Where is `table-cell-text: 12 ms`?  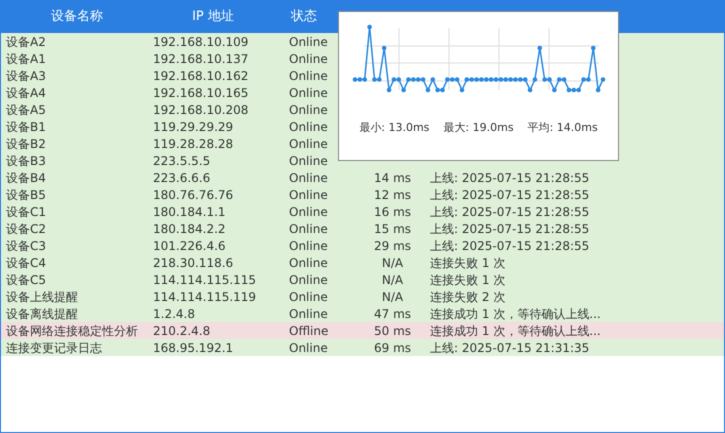 table-cell-text: 12 ms is located at coordinates (393, 195).